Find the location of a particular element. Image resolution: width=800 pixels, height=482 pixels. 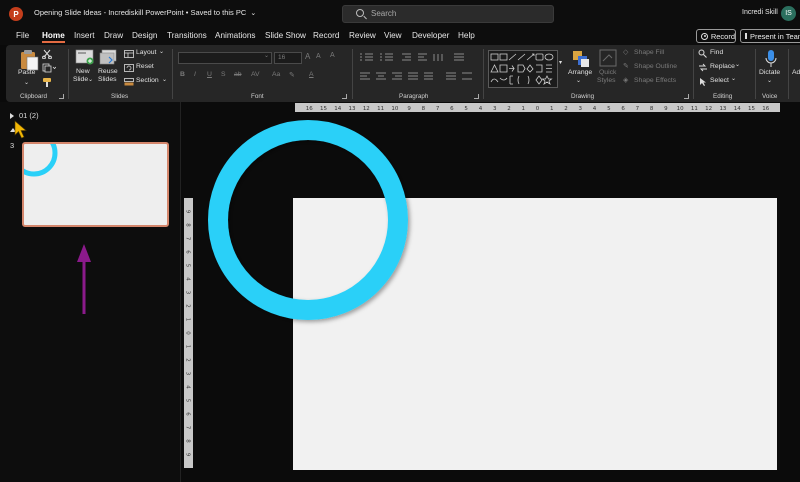

section-icon is located at coordinates (129, 82).